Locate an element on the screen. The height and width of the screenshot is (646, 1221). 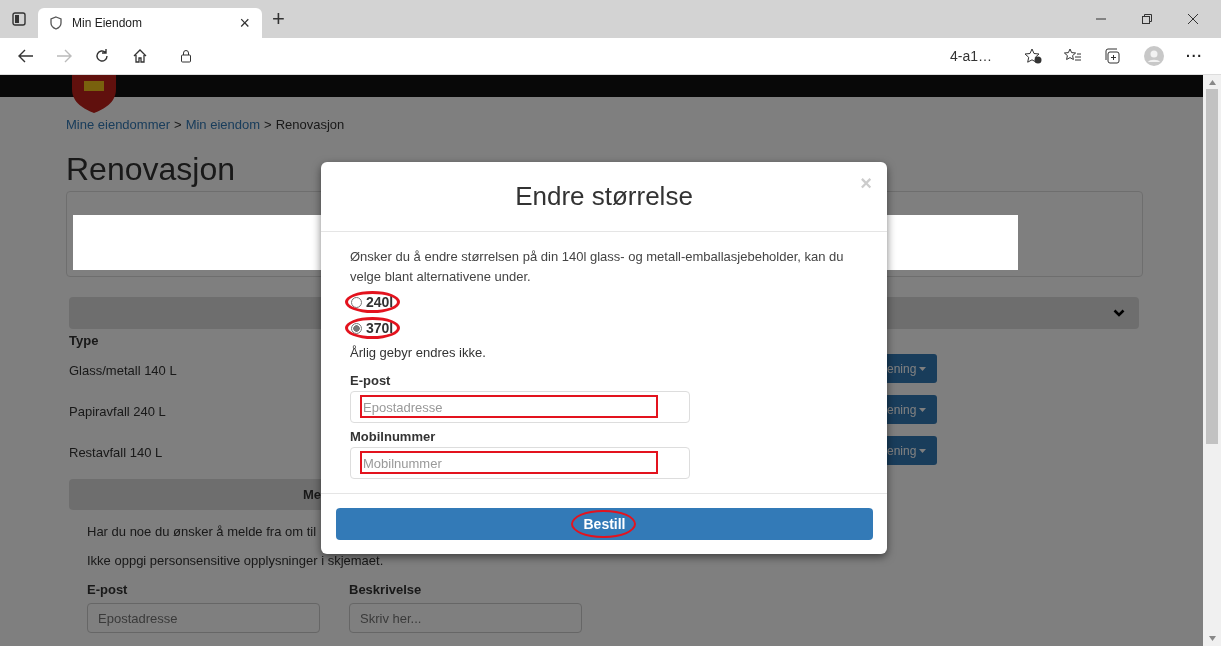
option-label: 240l is located at coordinates (380, 302).